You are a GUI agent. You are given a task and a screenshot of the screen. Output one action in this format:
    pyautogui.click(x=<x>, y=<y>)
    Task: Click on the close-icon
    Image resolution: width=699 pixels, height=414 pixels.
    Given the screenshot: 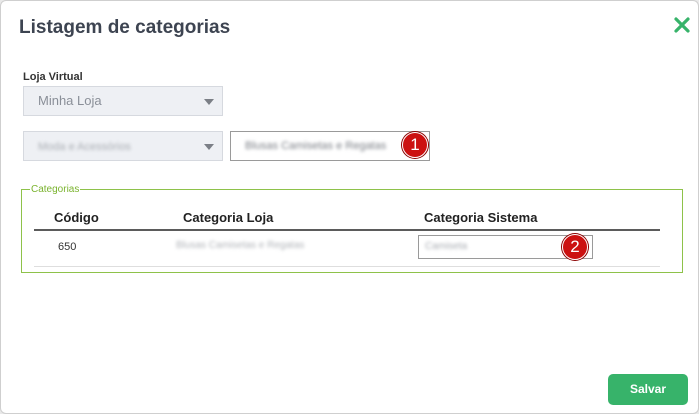 What is the action you would take?
    pyautogui.click(x=682, y=25)
    